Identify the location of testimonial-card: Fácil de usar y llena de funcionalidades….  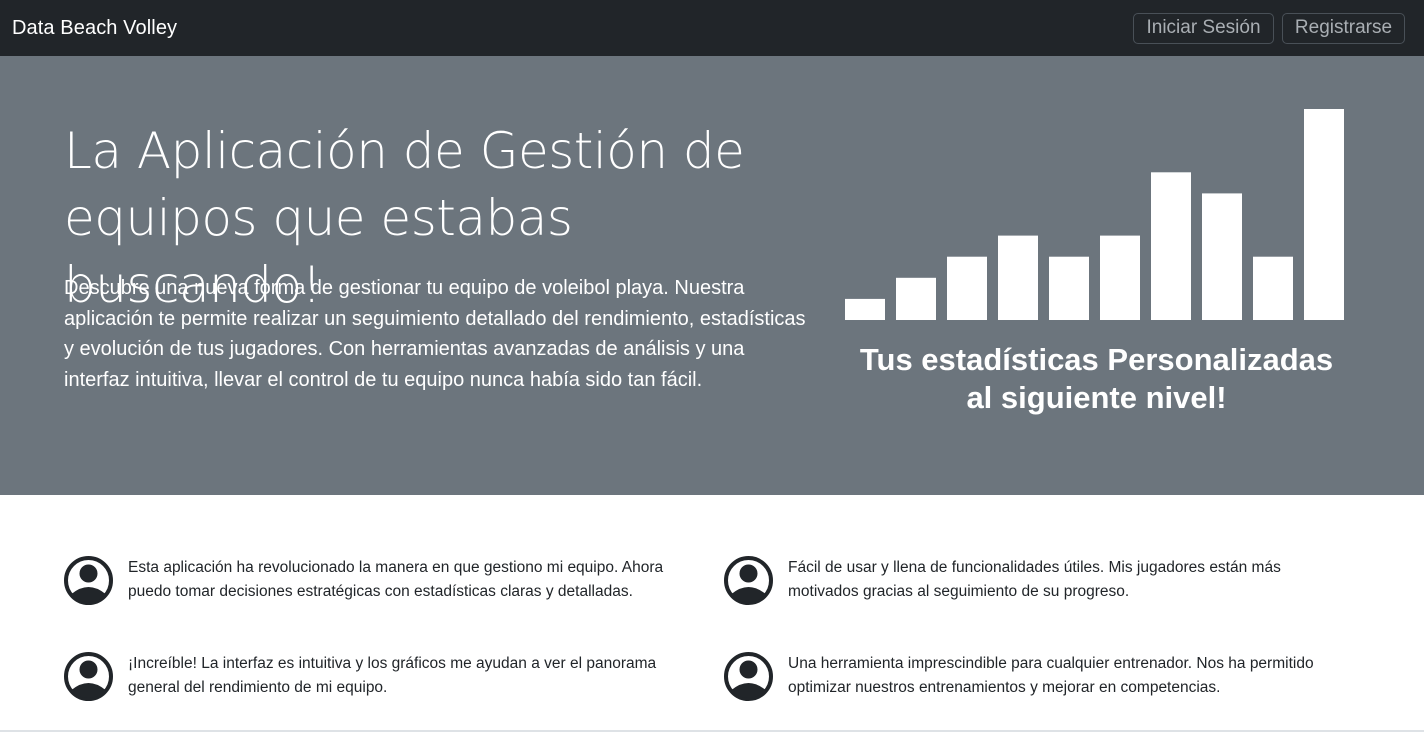
(1038, 580).